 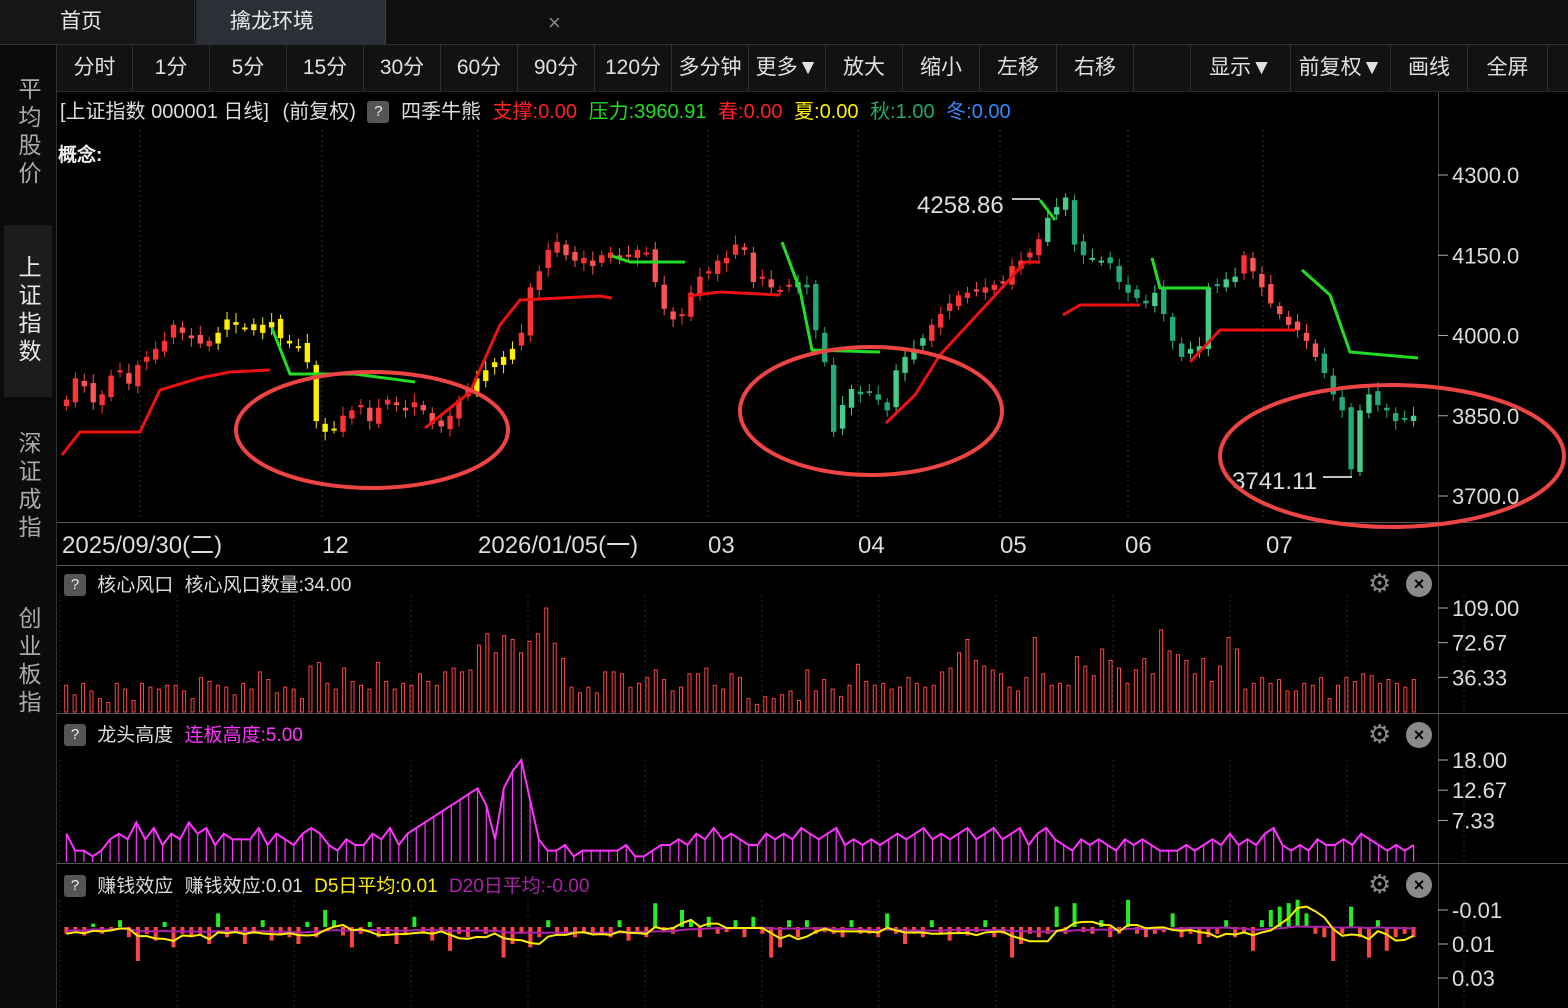 What do you see at coordinates (1473, 978) in the screenshot?
I see `y-tick-label: 0.03` at bounding box center [1473, 978].